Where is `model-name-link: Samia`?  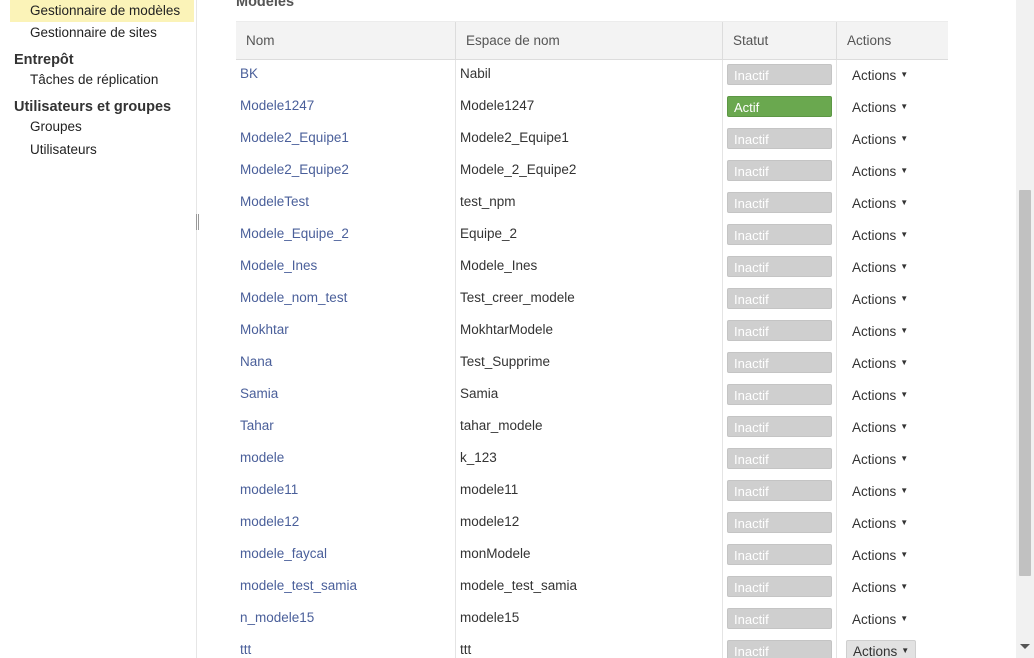 model-name-link: Samia is located at coordinates (259, 393).